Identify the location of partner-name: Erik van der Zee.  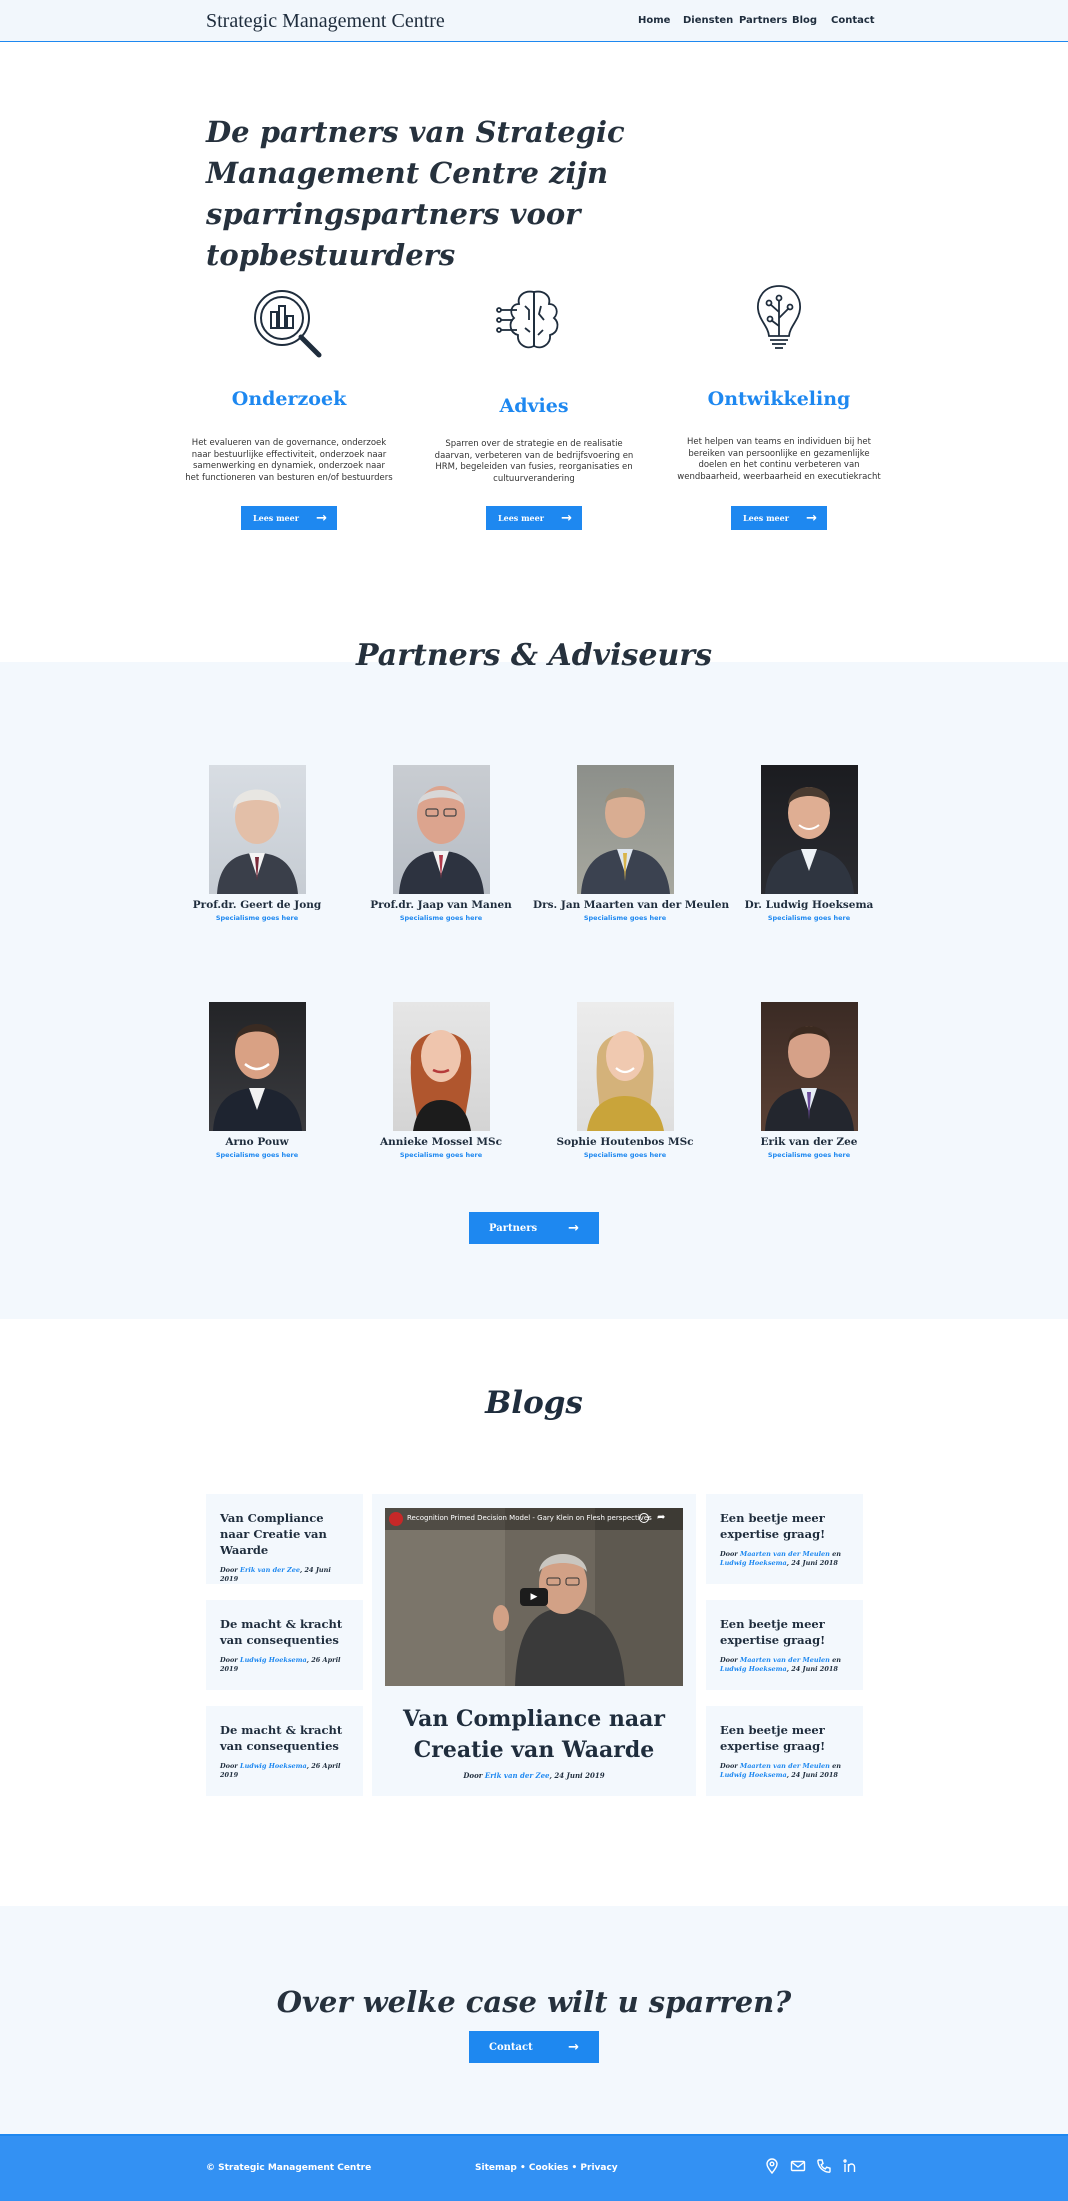
(809, 1142).